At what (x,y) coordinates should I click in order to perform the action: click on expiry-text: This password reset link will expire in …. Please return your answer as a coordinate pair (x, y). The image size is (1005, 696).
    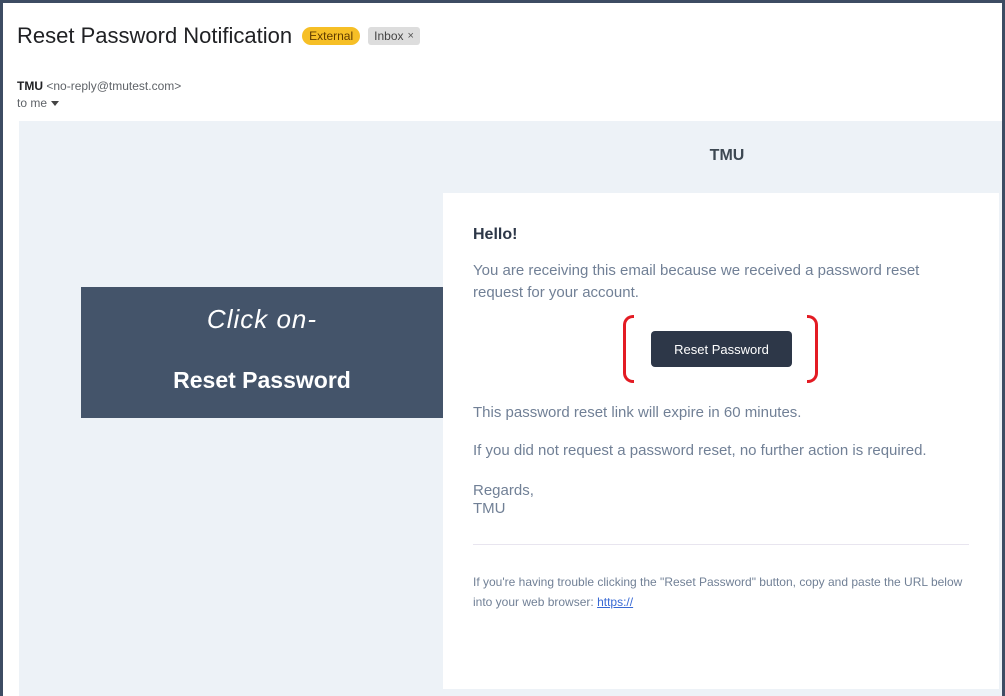
    Looking at the image, I should click on (637, 412).